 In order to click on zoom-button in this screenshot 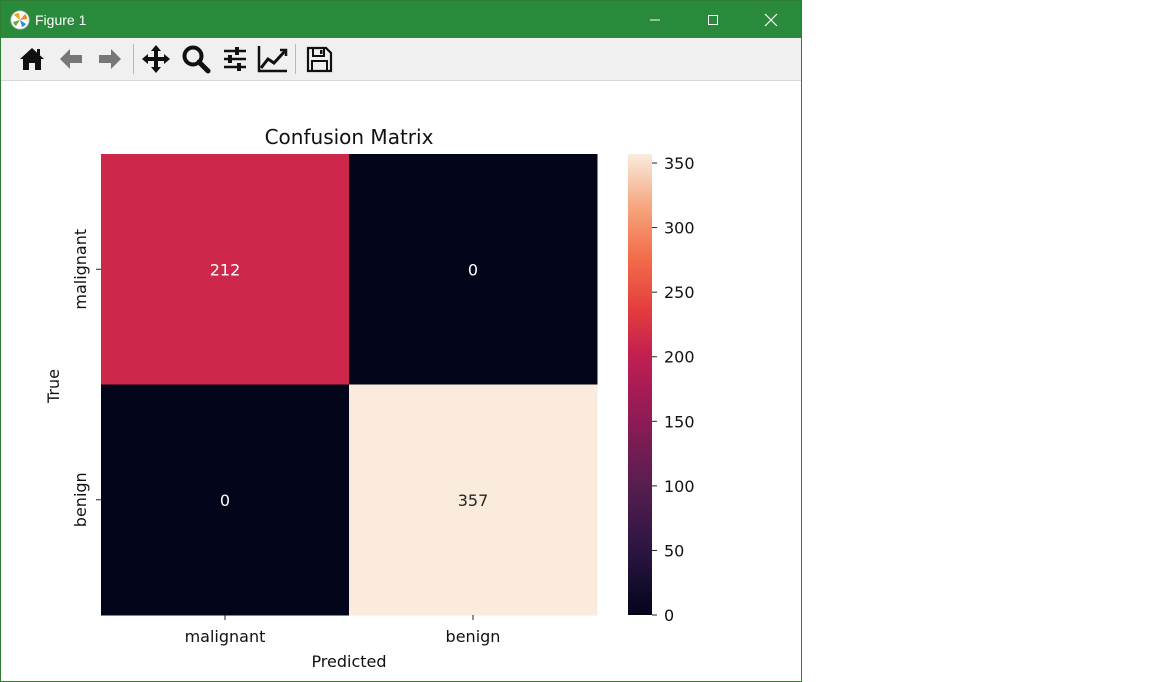, I will do `click(196, 59)`.